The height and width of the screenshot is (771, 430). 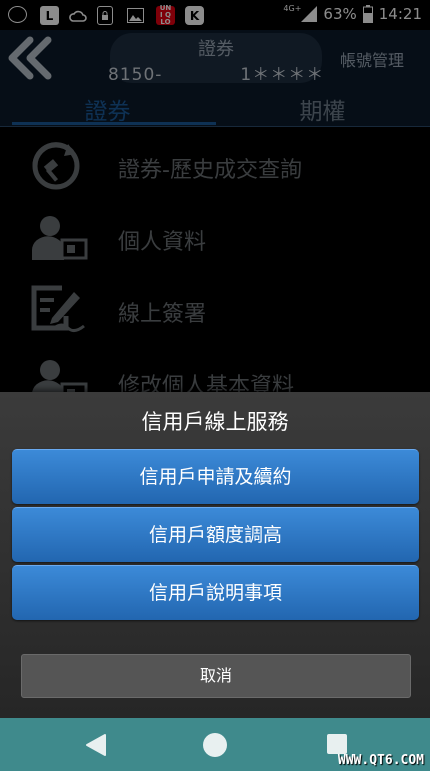 I want to click on credit-apply-renew-button: 信用戶申請及續約, so click(x=215, y=476).